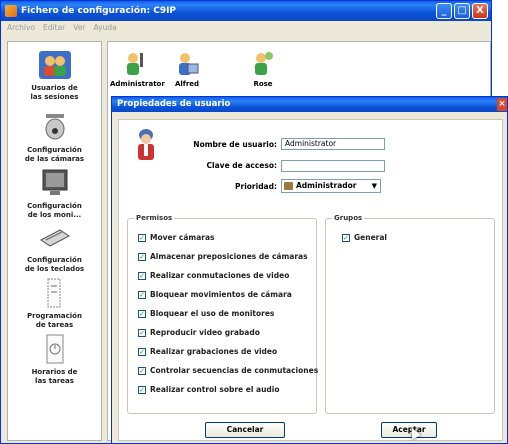 Image resolution: width=508 pixels, height=444 pixels. I want to click on permission-checkbox: ✓ Almacenar preposiciones de cámaras, so click(223, 257).